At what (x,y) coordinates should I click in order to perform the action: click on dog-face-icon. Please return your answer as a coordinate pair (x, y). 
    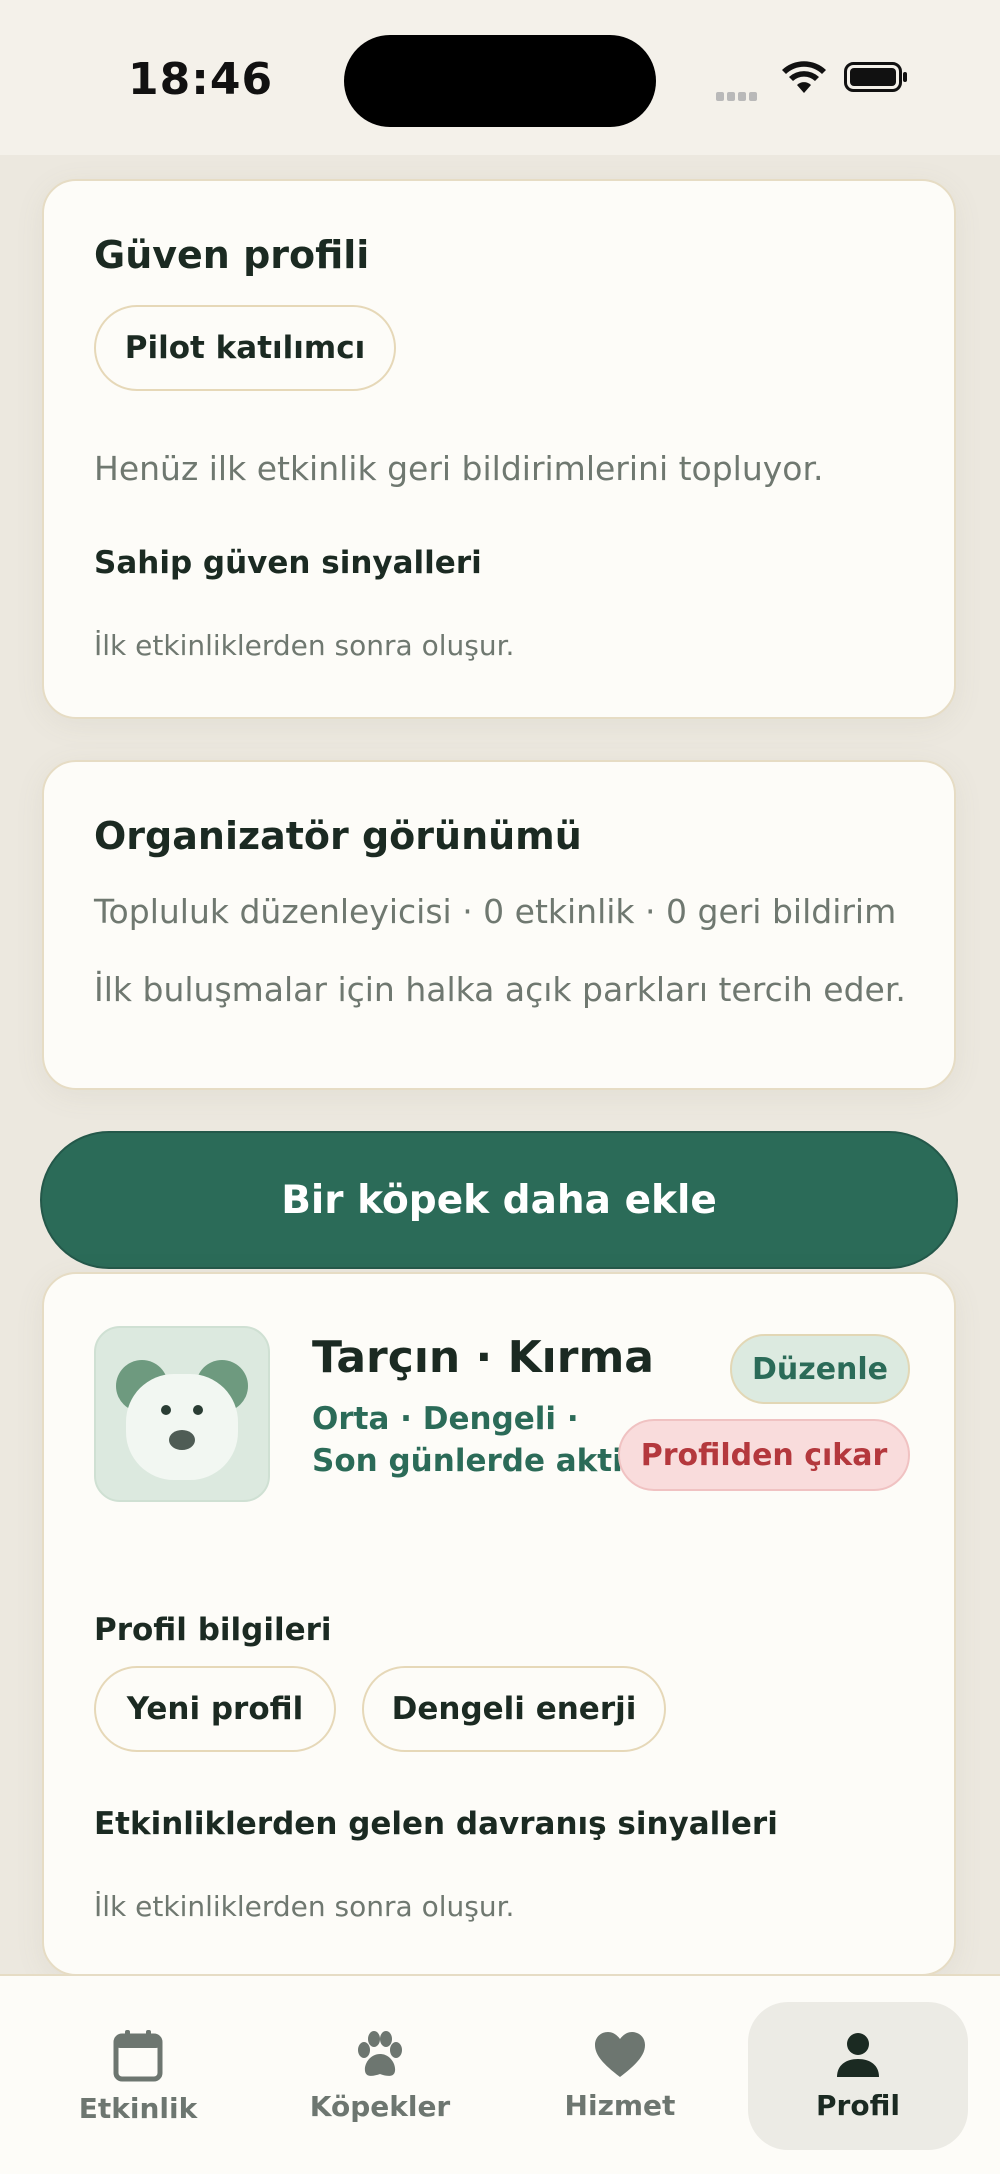
    Looking at the image, I should click on (182, 1420).